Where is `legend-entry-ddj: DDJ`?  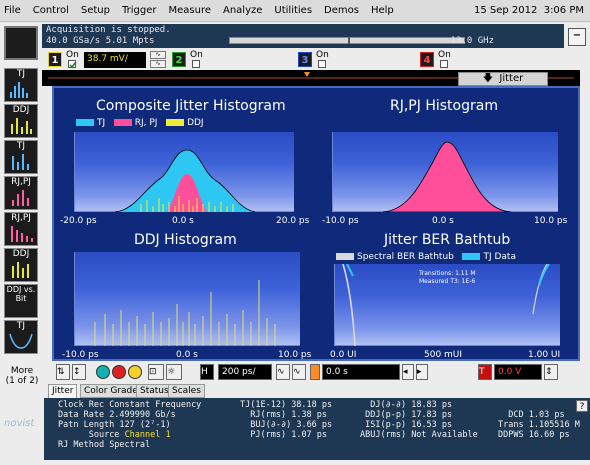 legend-entry-ddj: DDJ is located at coordinates (185, 123).